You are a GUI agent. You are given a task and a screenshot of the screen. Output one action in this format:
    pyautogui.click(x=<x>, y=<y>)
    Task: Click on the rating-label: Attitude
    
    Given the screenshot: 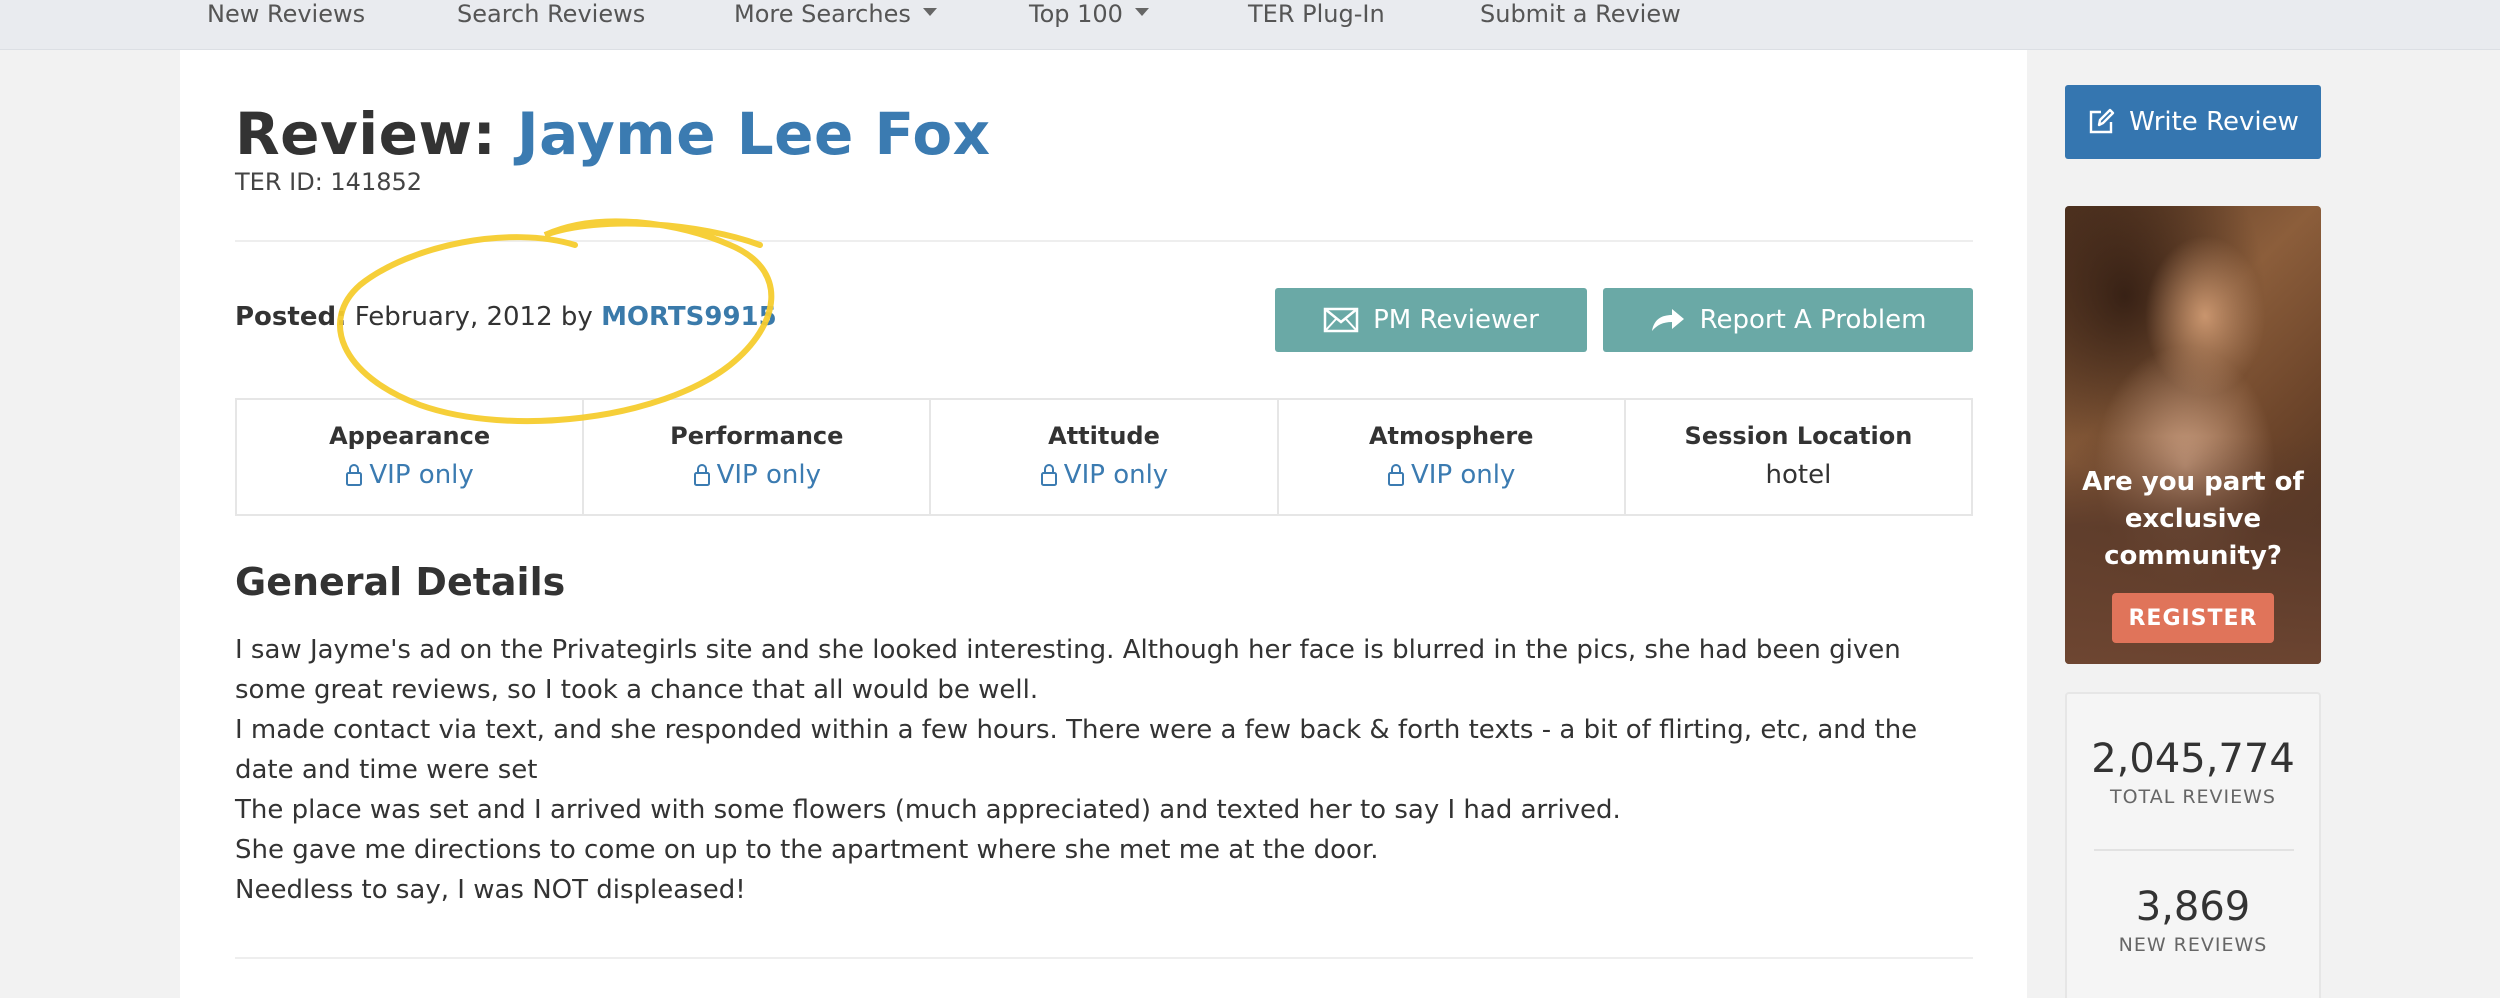 What is the action you would take?
    pyautogui.click(x=1104, y=436)
    